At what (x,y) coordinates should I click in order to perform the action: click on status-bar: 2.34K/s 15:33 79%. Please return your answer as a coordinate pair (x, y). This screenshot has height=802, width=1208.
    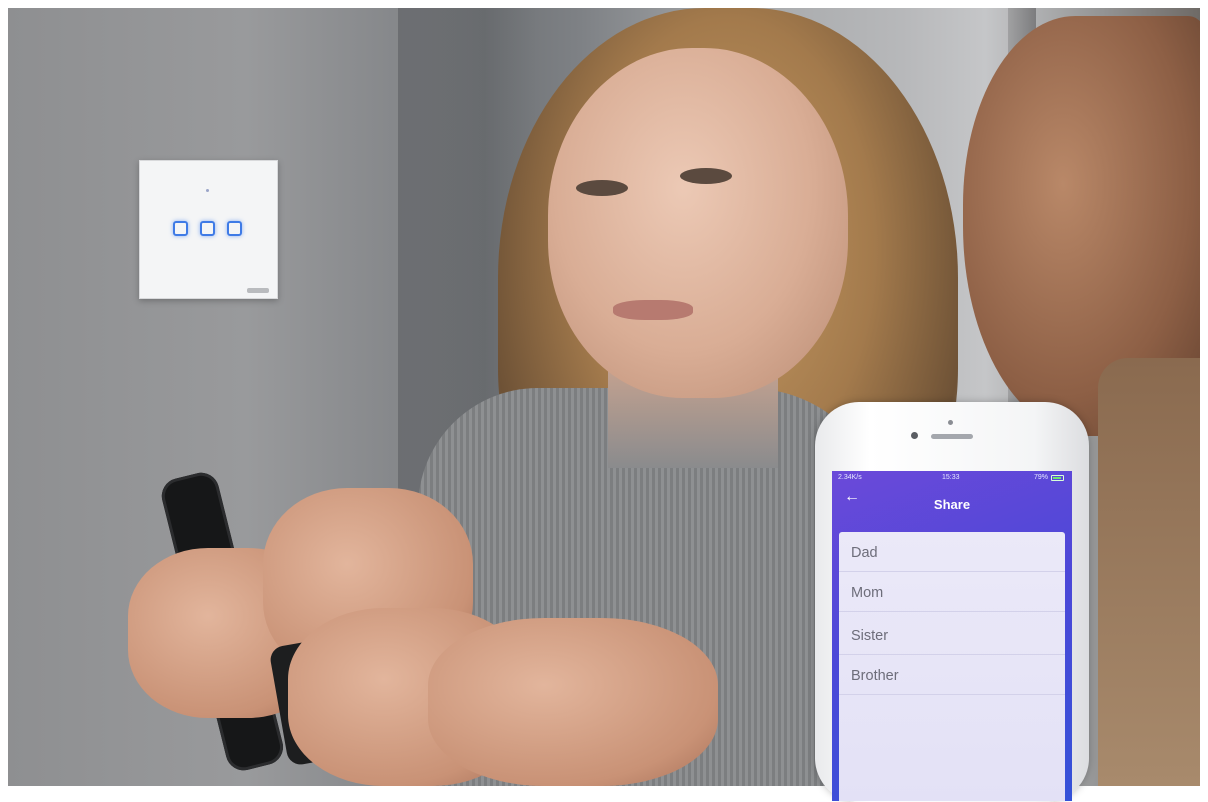
    Looking at the image, I should click on (952, 478).